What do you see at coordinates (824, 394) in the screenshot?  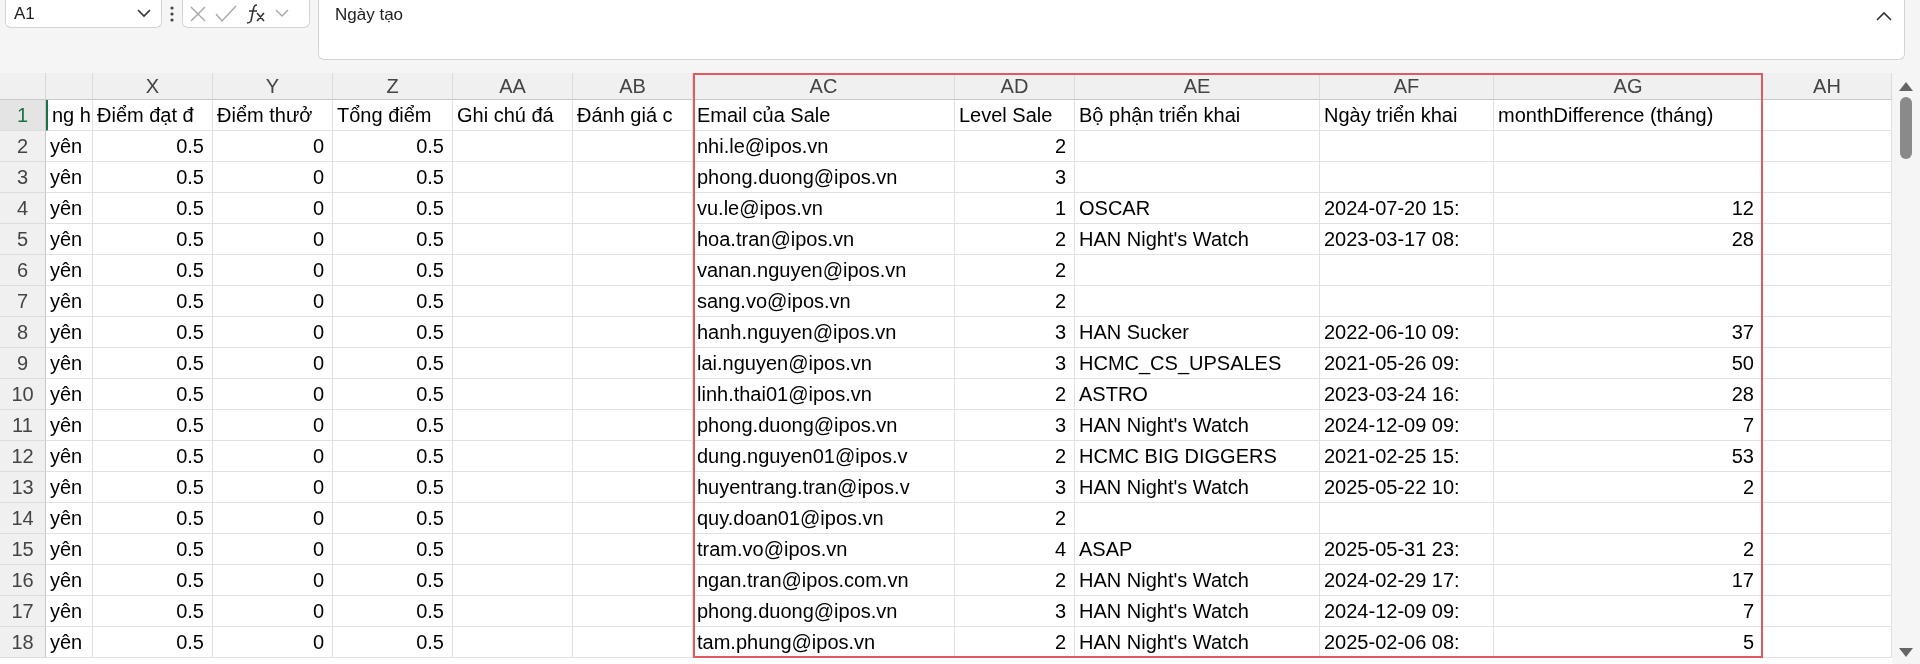 I see `table-cell: linh.thai01@ipos.vn` at bounding box center [824, 394].